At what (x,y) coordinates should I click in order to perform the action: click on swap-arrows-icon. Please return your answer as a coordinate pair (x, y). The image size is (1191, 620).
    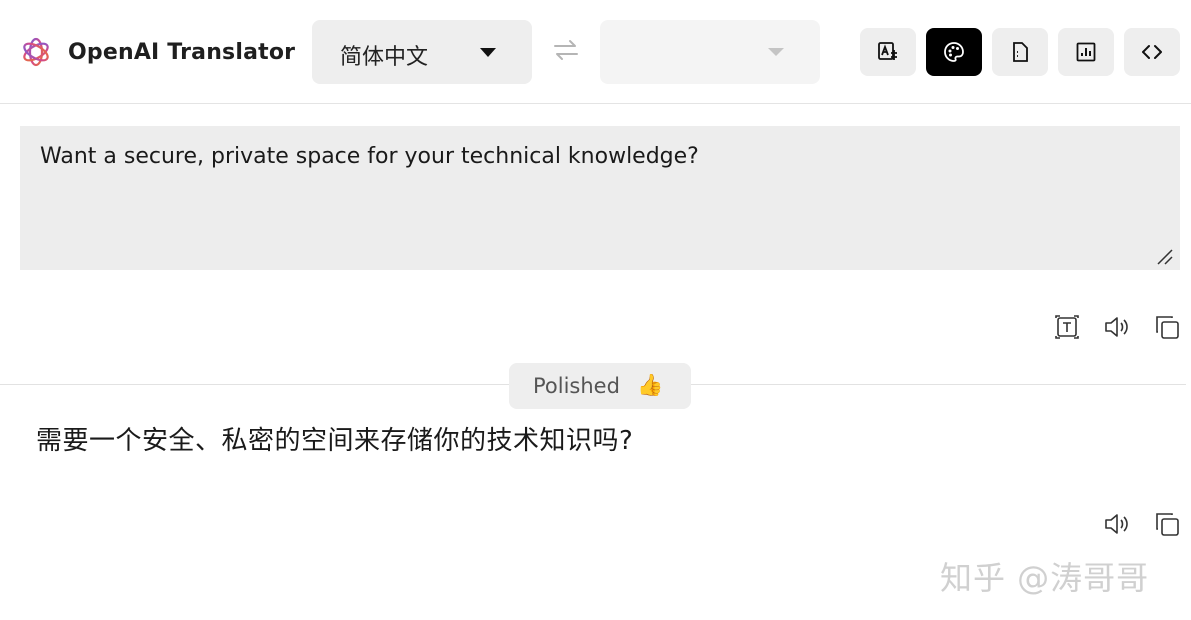
    Looking at the image, I should click on (566, 50).